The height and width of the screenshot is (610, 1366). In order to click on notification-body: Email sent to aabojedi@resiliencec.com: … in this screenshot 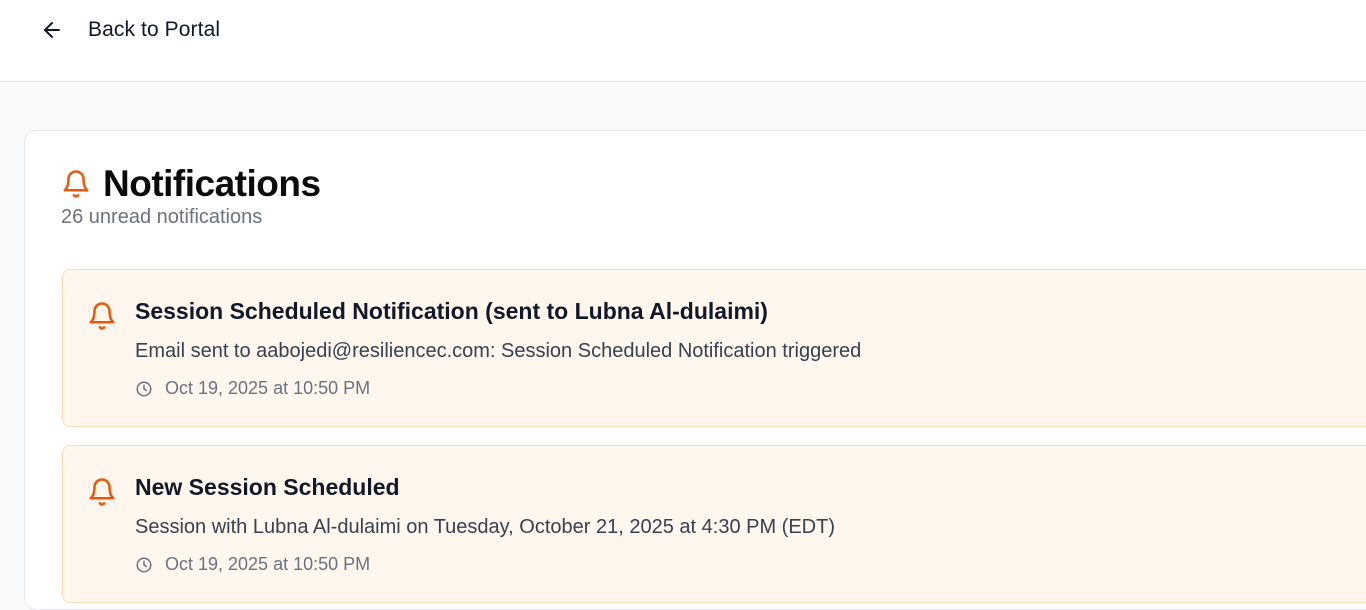, I will do `click(498, 351)`.